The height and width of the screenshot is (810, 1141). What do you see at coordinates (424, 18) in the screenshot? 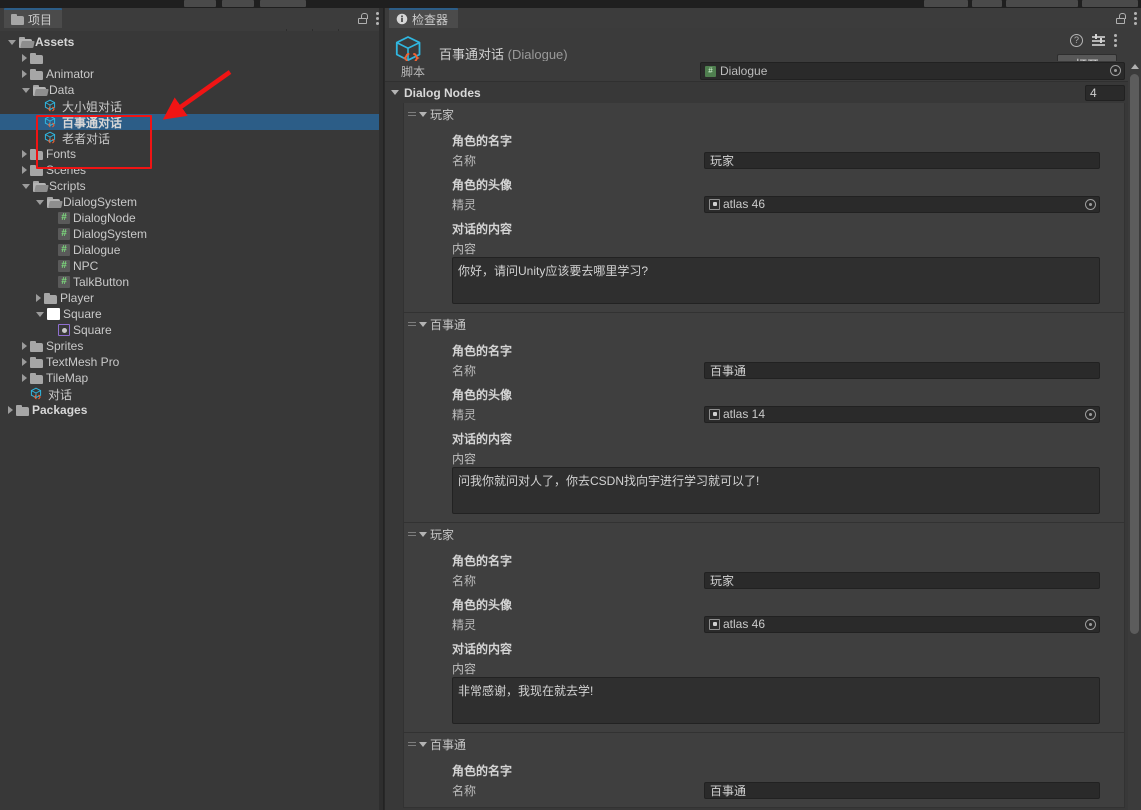
I see `tab-inspector: 检查器` at bounding box center [424, 18].